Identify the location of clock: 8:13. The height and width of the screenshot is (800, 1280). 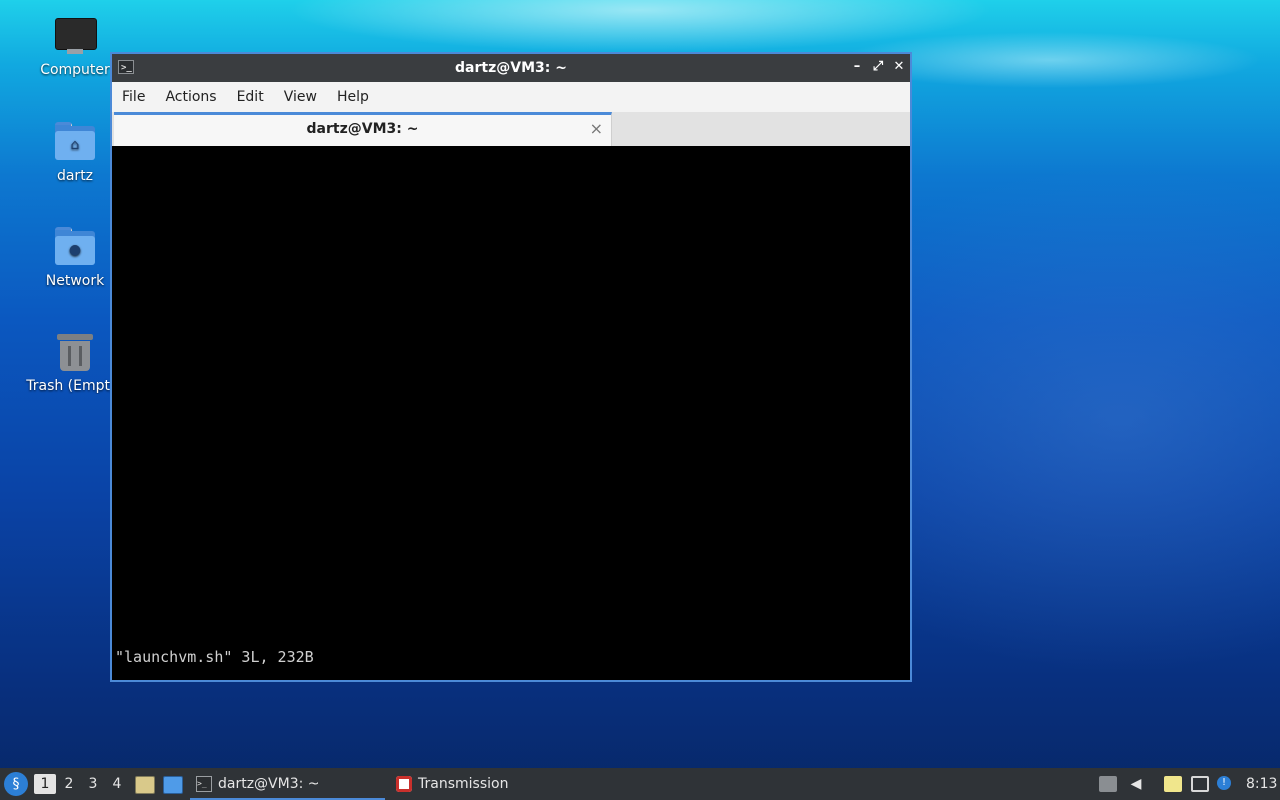
(1261, 784).